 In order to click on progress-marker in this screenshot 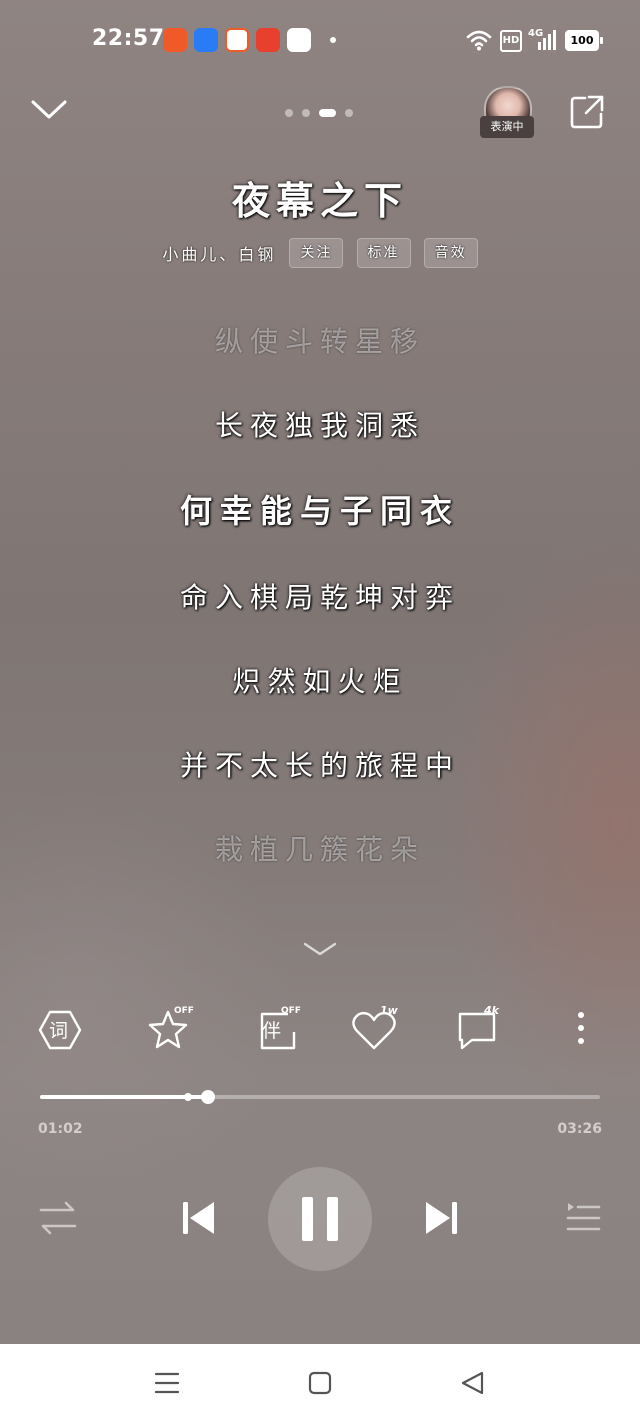, I will do `click(188, 1097)`.